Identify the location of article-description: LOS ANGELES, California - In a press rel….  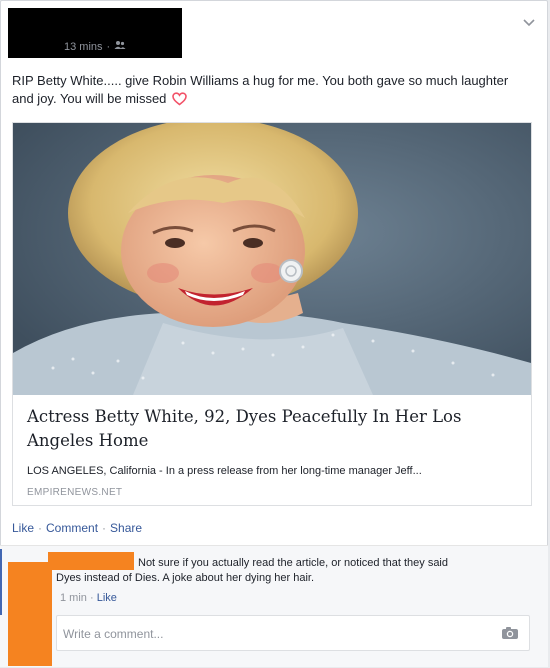
(224, 471).